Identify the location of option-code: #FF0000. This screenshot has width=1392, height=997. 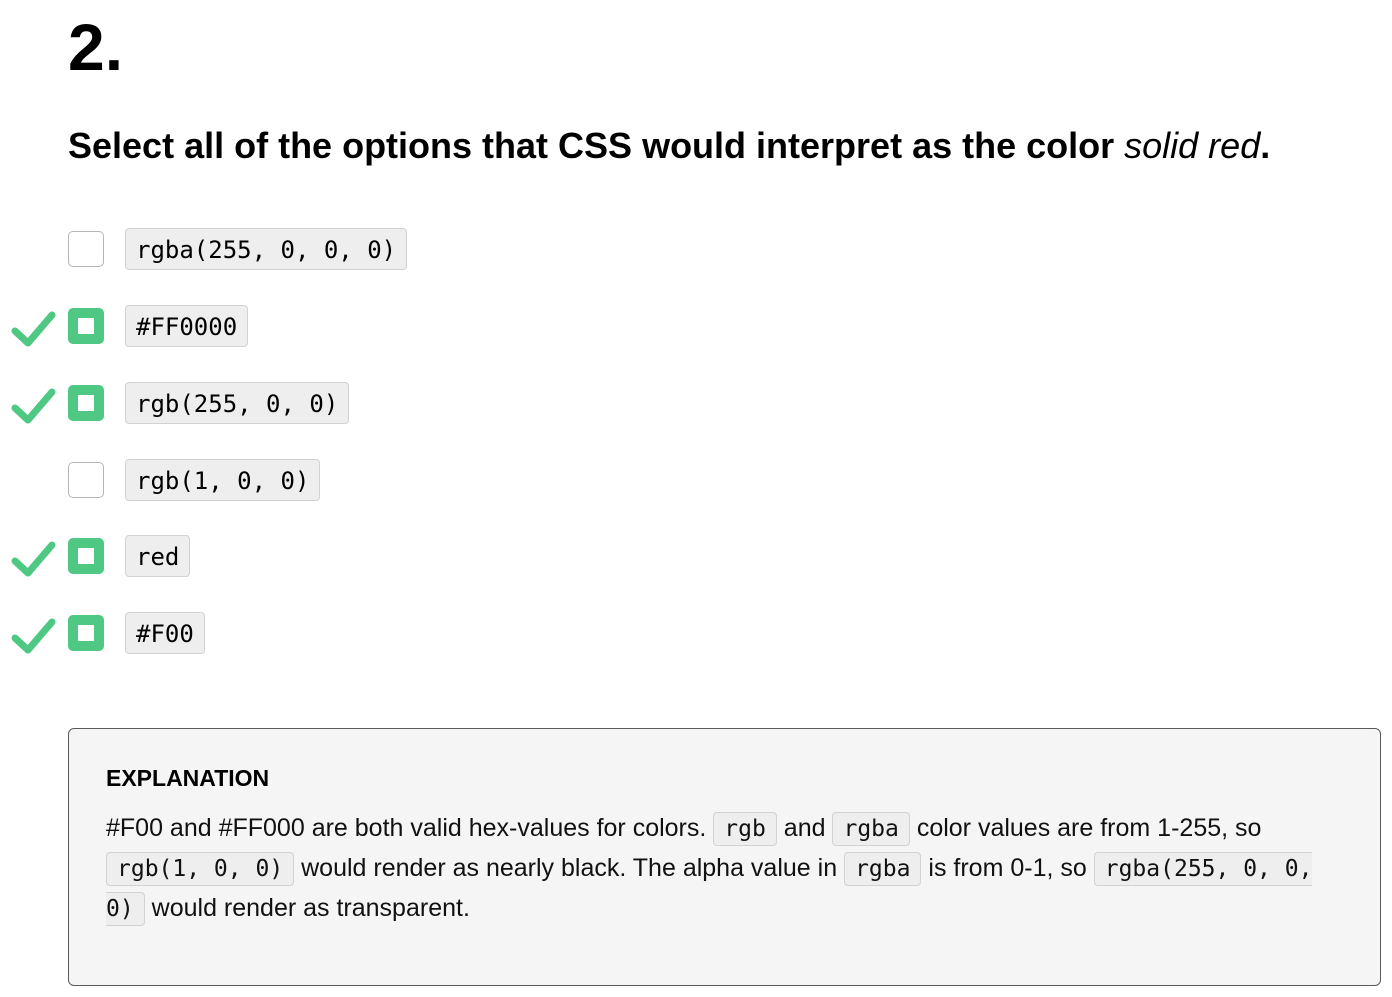
(187, 326).